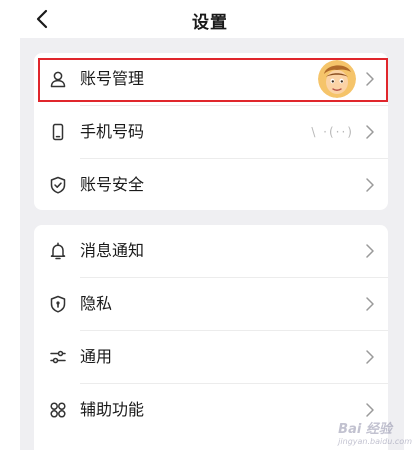 The height and width of the screenshot is (450, 420). What do you see at coordinates (211, 410) in the screenshot?
I see `settings-item-accessibility: 辅助功能` at bounding box center [211, 410].